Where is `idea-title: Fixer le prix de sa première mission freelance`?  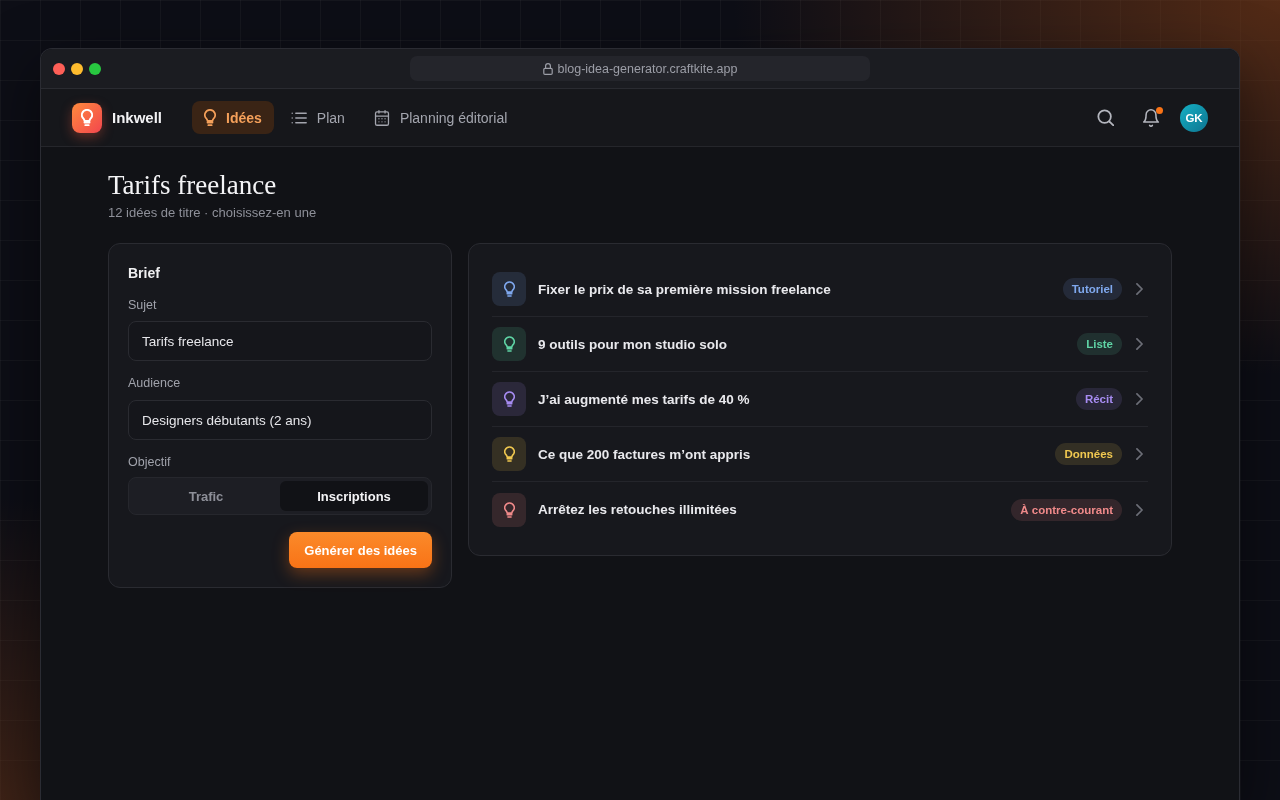 idea-title: Fixer le prix de sa première mission freelance is located at coordinates (794, 289).